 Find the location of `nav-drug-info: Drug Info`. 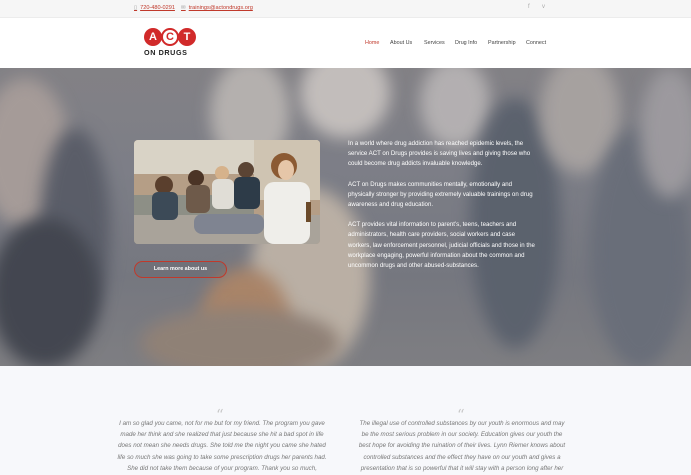

nav-drug-info: Drug Info is located at coordinates (466, 43).